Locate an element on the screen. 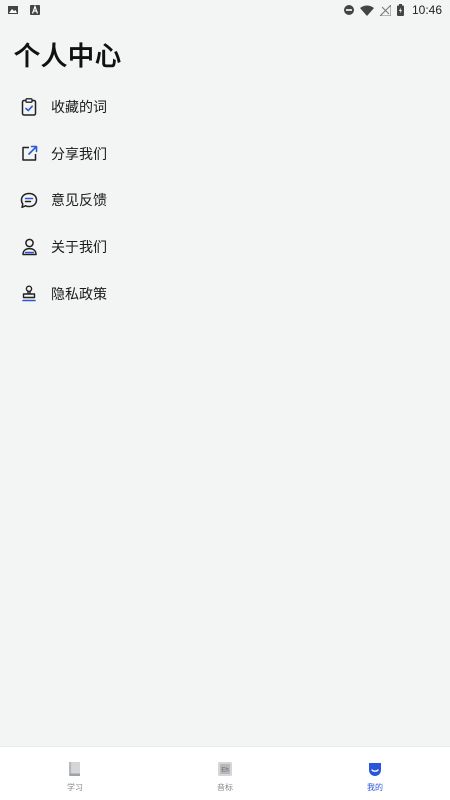 Image resolution: width=450 pixels, height=800 pixels. bottom-tab-bar: 学习 Eh 音标 我的 is located at coordinates (225, 773).